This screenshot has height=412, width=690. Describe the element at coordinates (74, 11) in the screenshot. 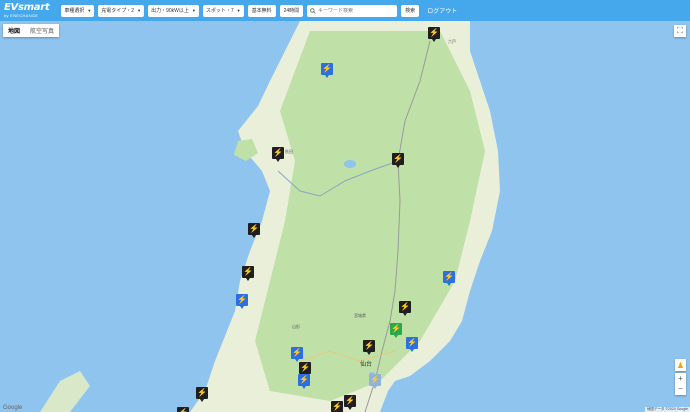

I see `vehicle-select-label: 車種選択` at that location.